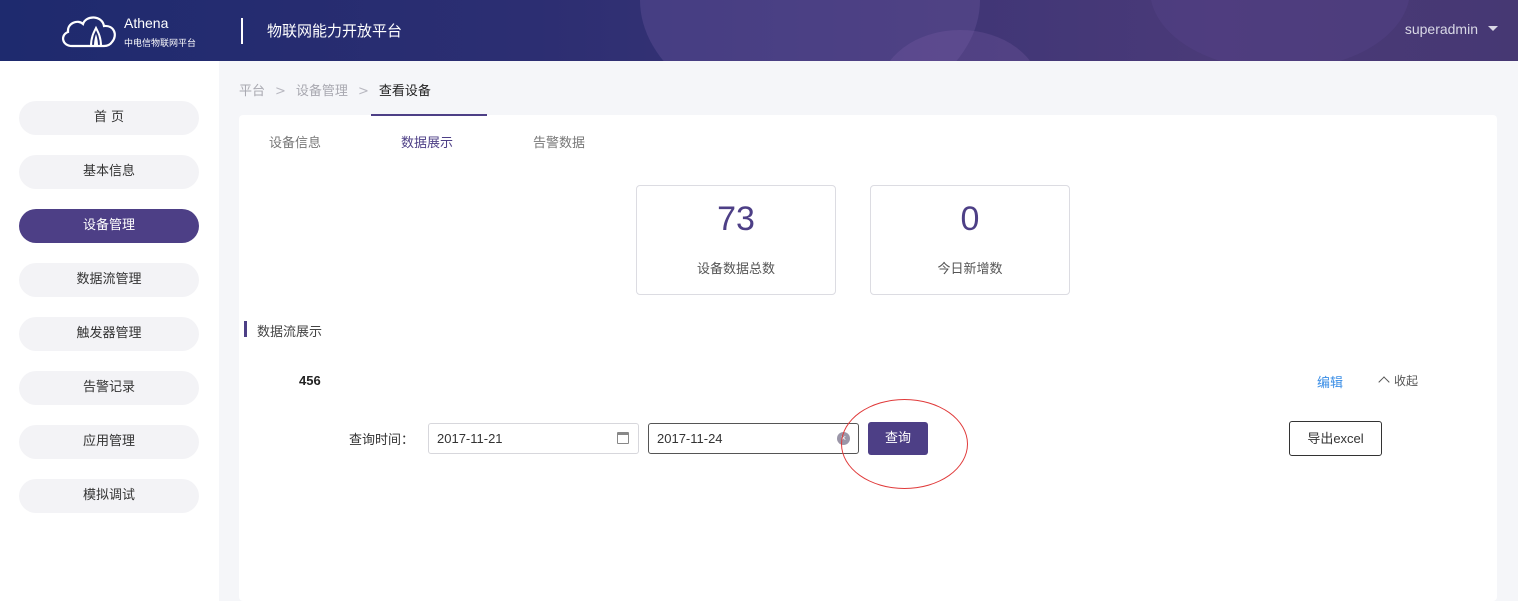  What do you see at coordinates (1493, 28) in the screenshot?
I see `caret-down-icon` at bounding box center [1493, 28].